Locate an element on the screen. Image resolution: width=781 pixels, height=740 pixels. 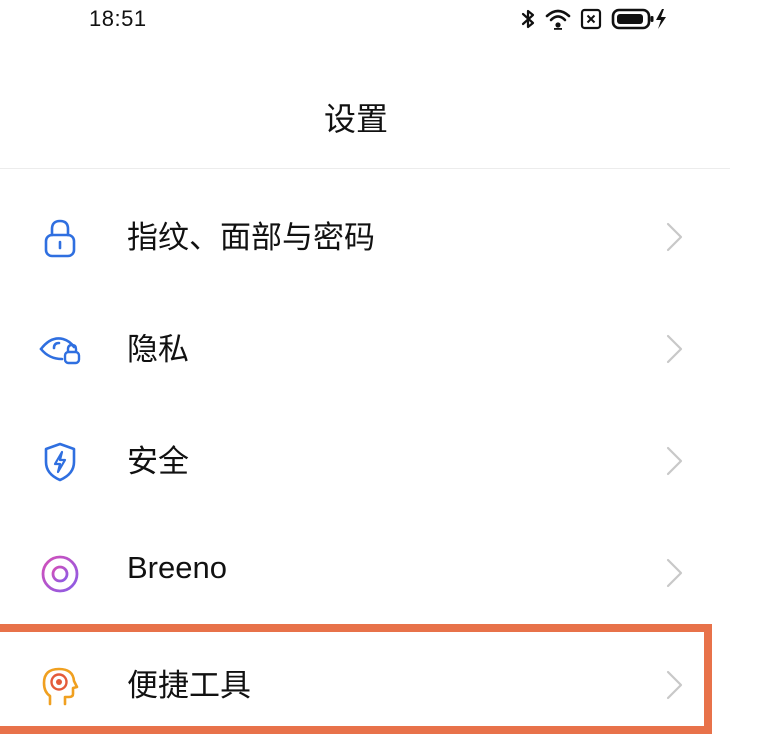
no-sim-icon is located at coordinates (591, 19).